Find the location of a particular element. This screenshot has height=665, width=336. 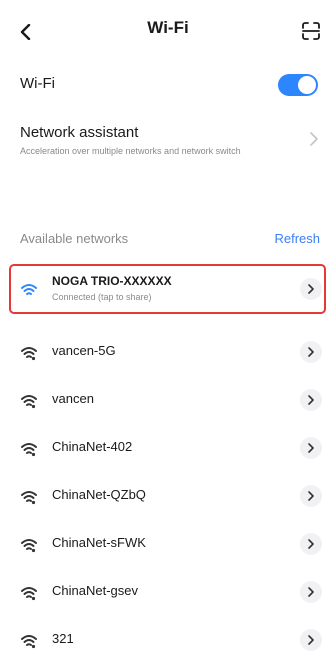

network-name: ChinaNet-gsev is located at coordinates (95, 590).